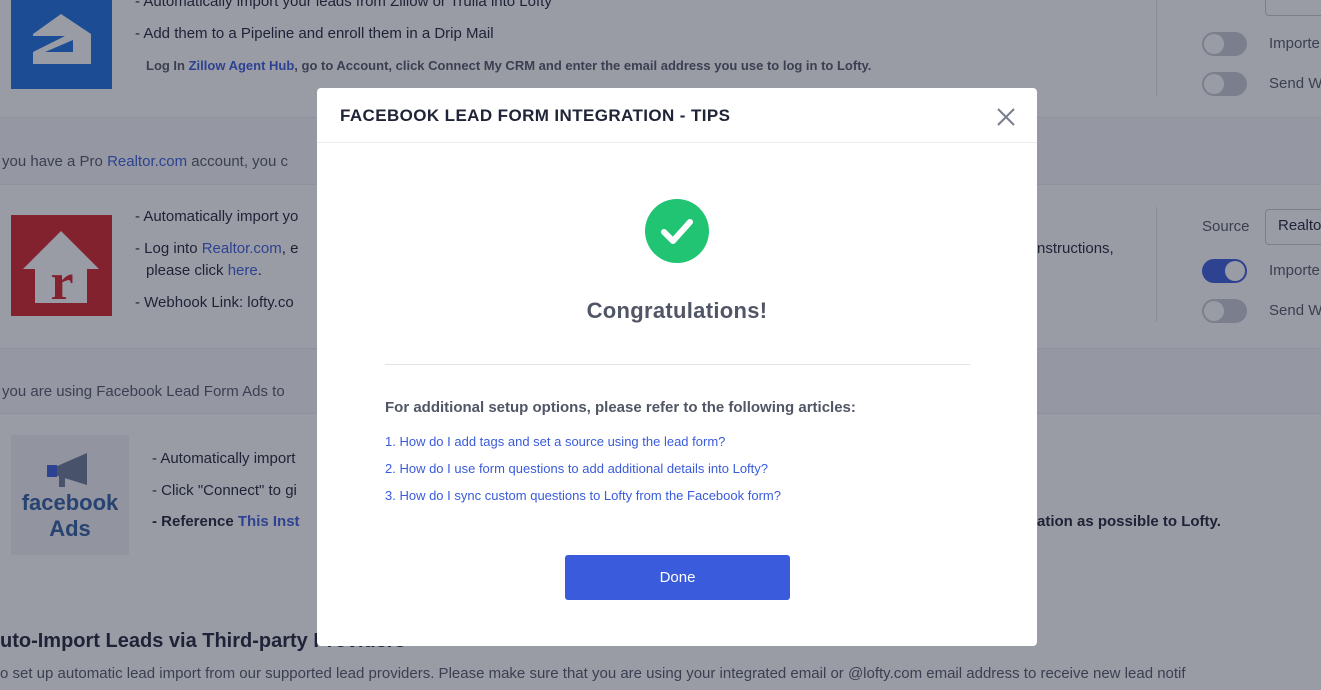  I want to click on close-icon, so click(1006, 117).